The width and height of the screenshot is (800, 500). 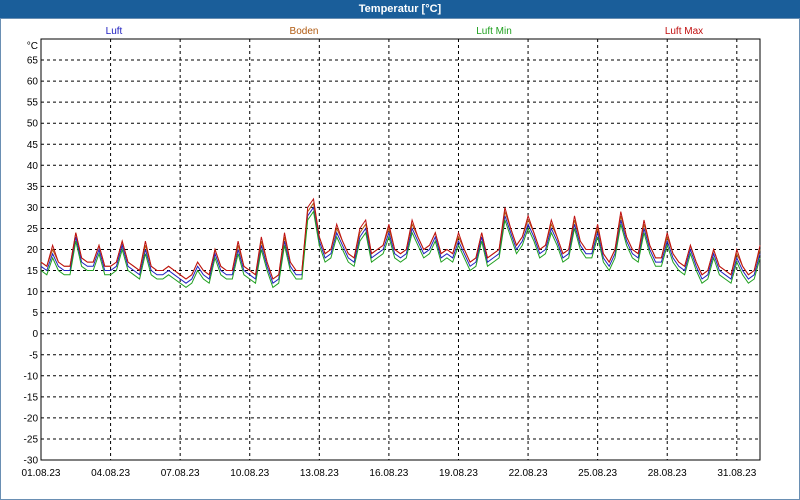 I want to click on y-tick-label: 5, so click(x=35, y=313).